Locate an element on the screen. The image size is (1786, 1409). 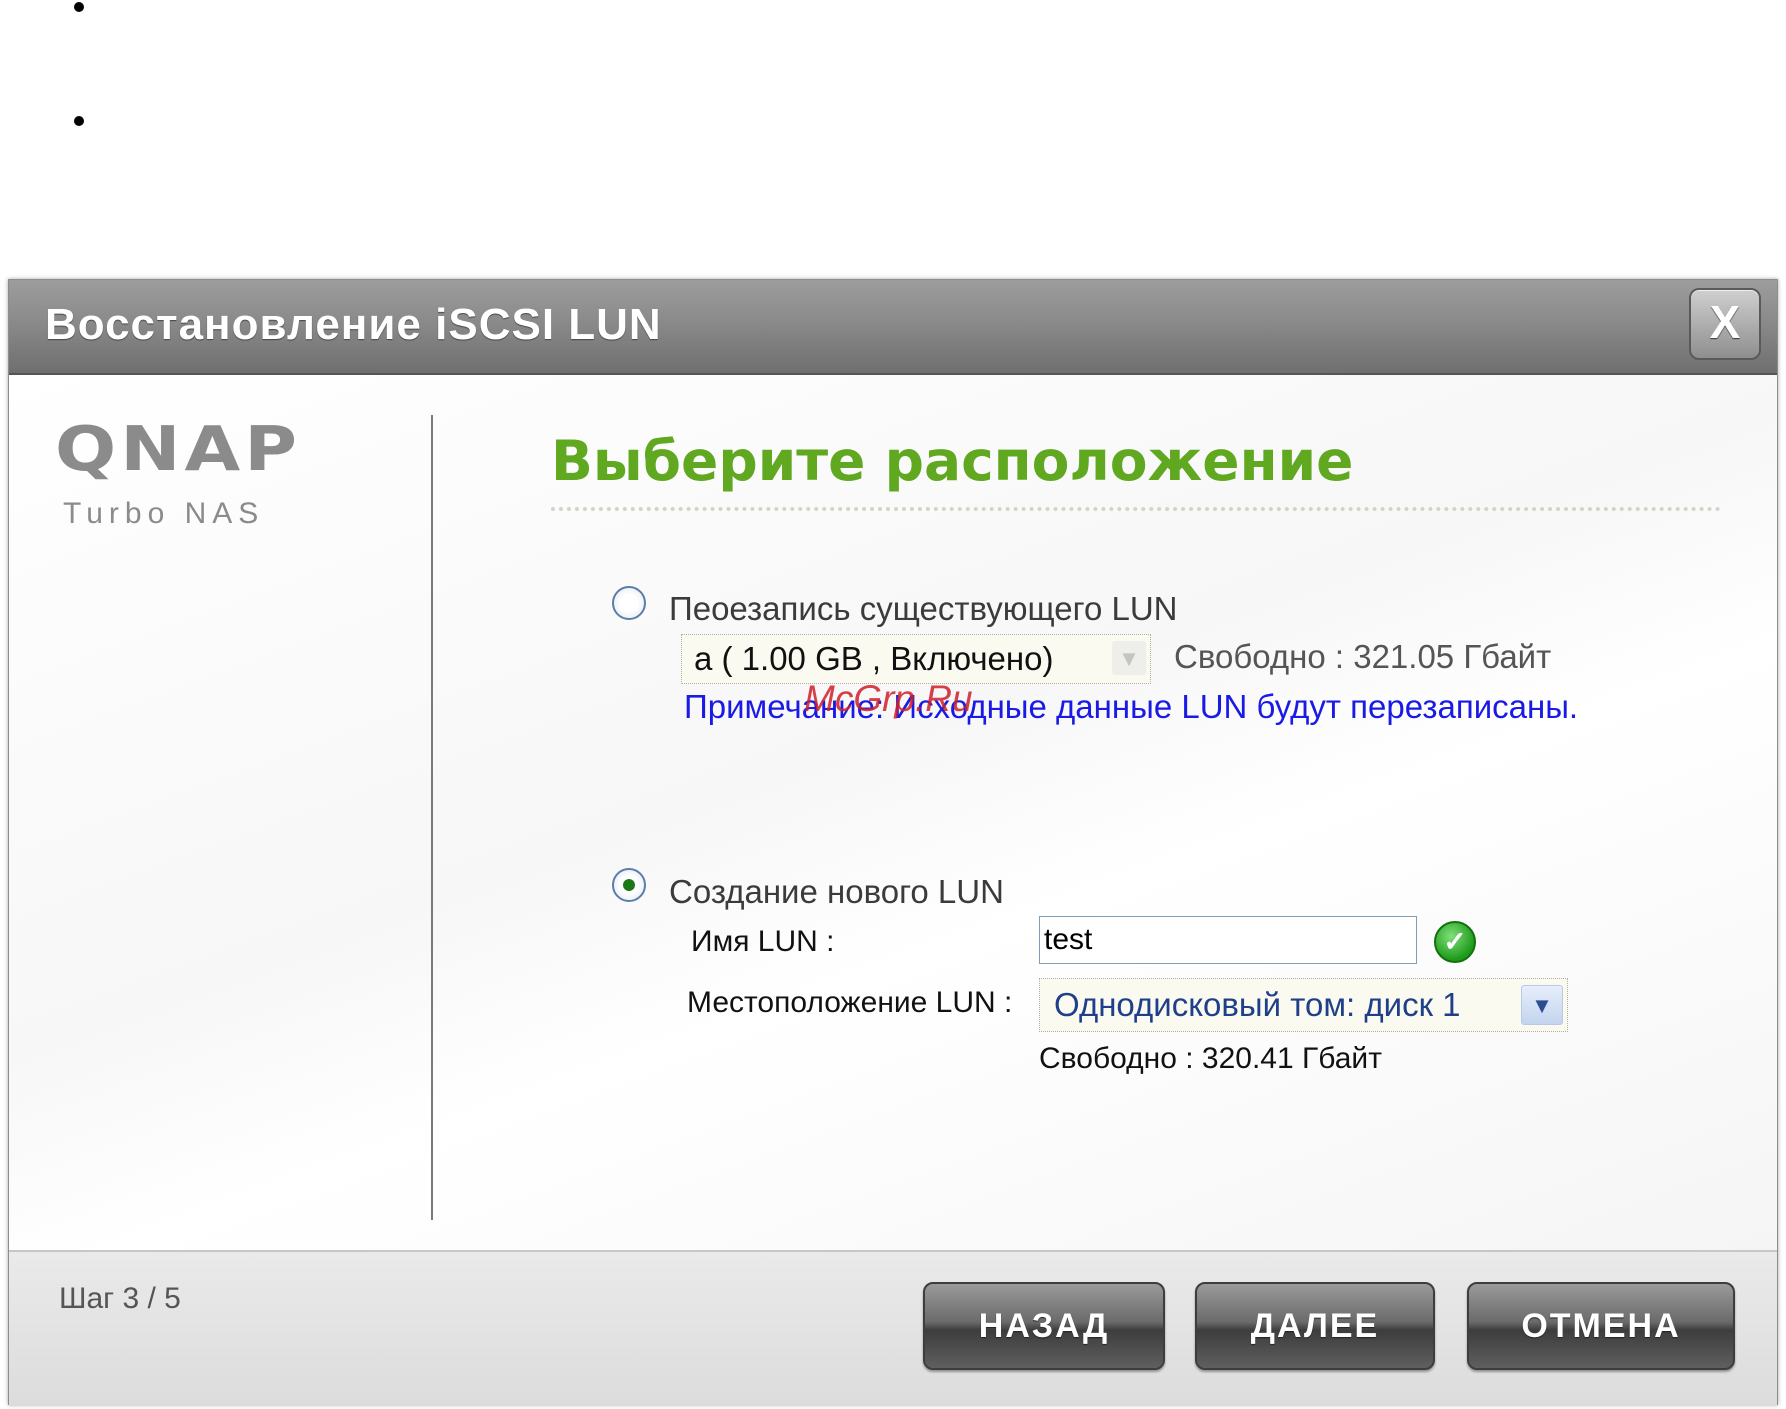
page-heading: Выберите расположение is located at coordinates (952, 461).